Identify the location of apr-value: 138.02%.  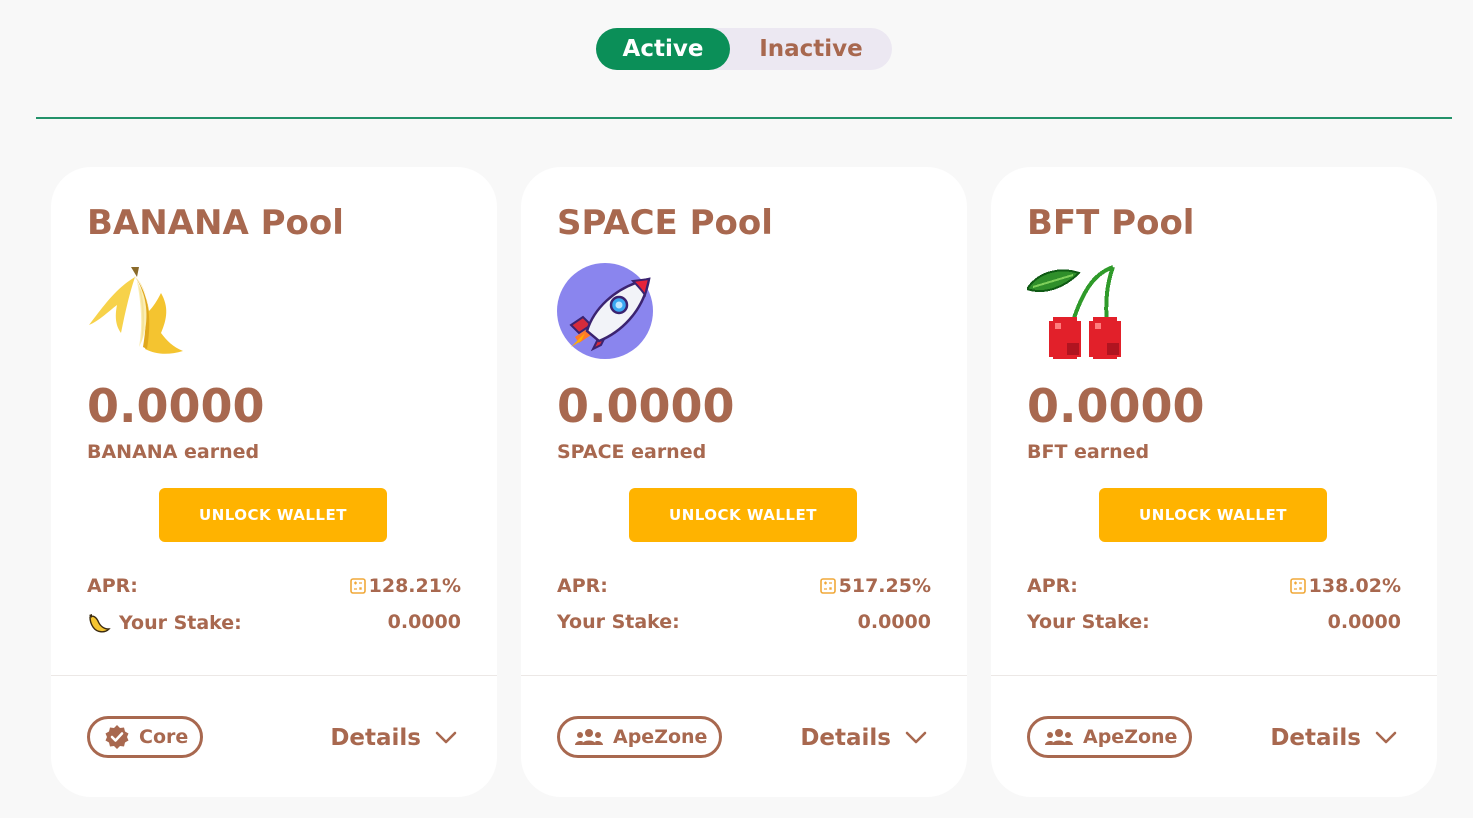
(1354, 586).